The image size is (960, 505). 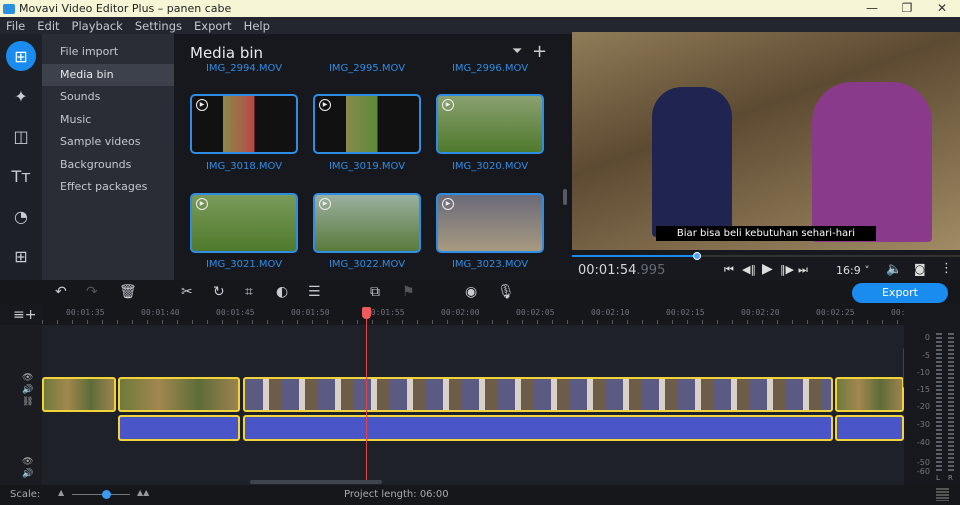 What do you see at coordinates (61, 492) in the screenshot?
I see `zoom-out-icon: ▲` at bounding box center [61, 492].